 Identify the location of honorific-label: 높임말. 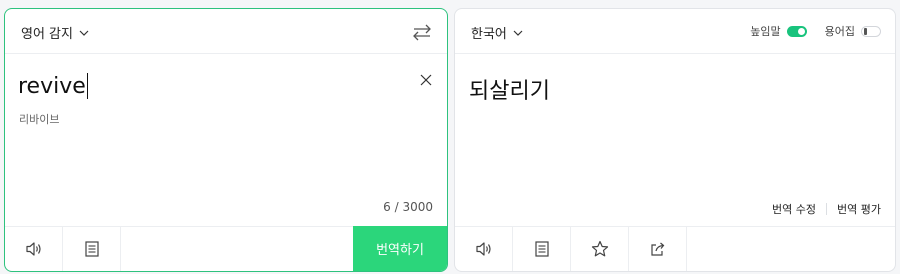
(765, 31).